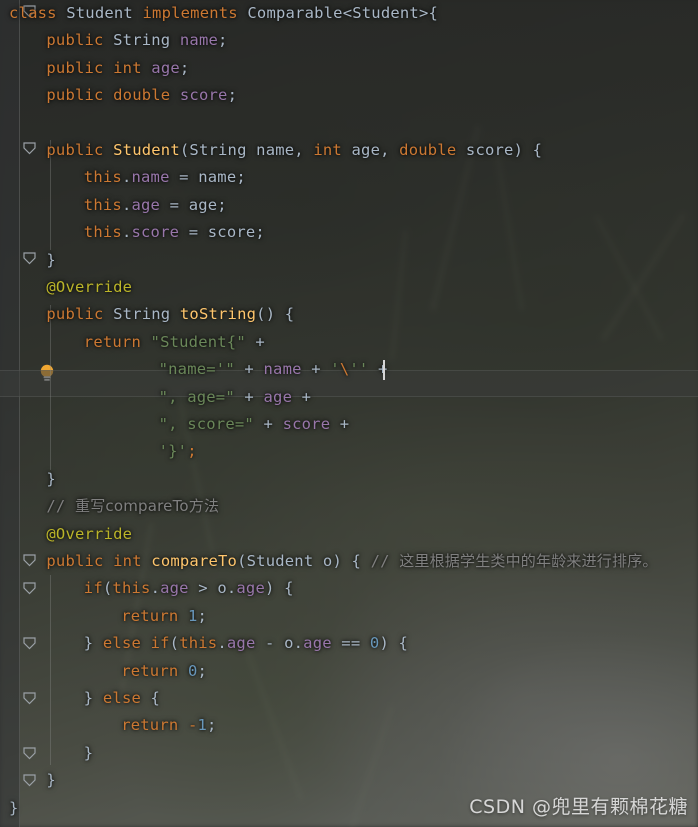 This screenshot has height=827, width=698. What do you see at coordinates (155, 397) in the screenshot?
I see `code-line: ", age=" + age +` at bounding box center [155, 397].